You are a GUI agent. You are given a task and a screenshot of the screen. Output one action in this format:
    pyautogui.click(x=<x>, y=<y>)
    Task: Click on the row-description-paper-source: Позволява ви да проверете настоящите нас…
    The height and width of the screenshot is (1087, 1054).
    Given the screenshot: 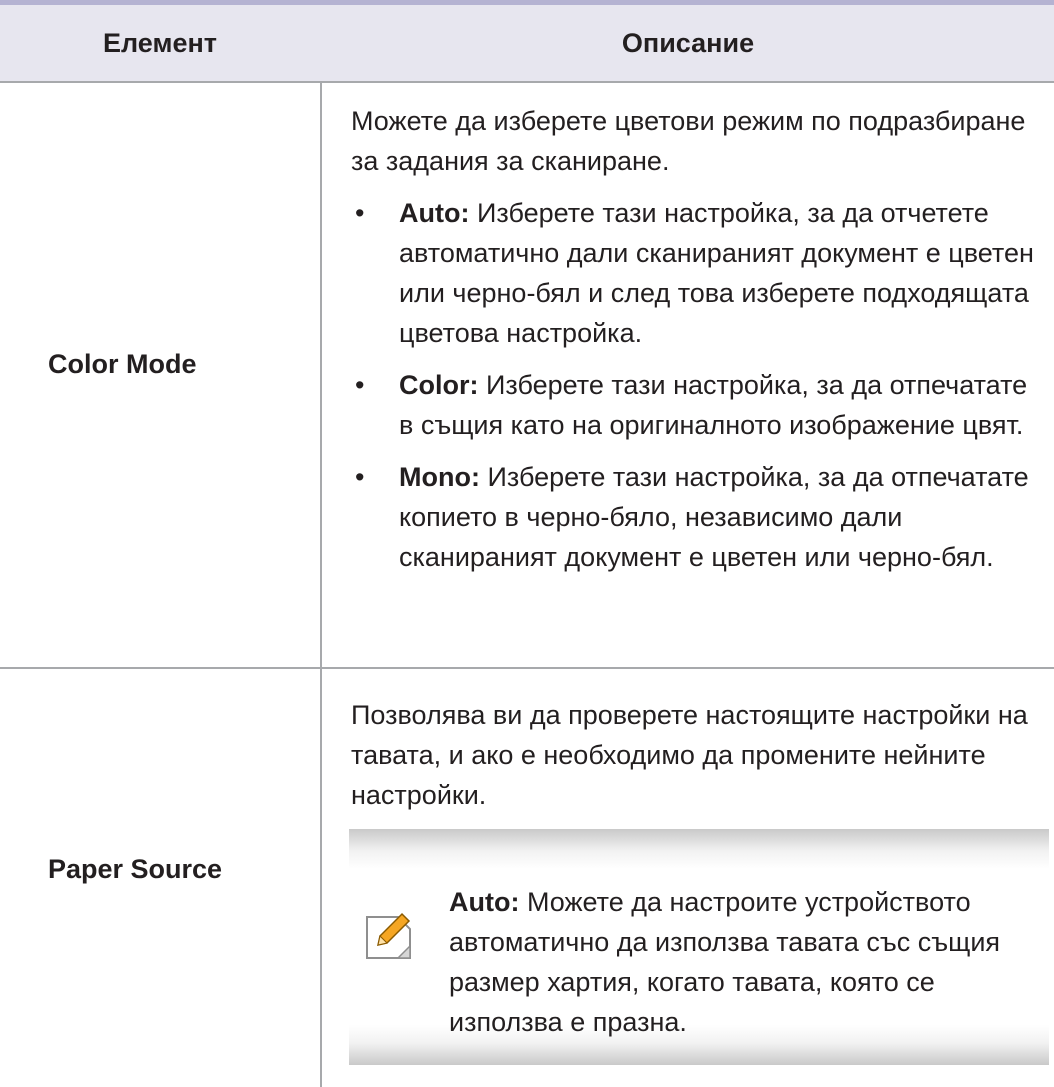 What is the action you would take?
    pyautogui.click(x=696, y=755)
    